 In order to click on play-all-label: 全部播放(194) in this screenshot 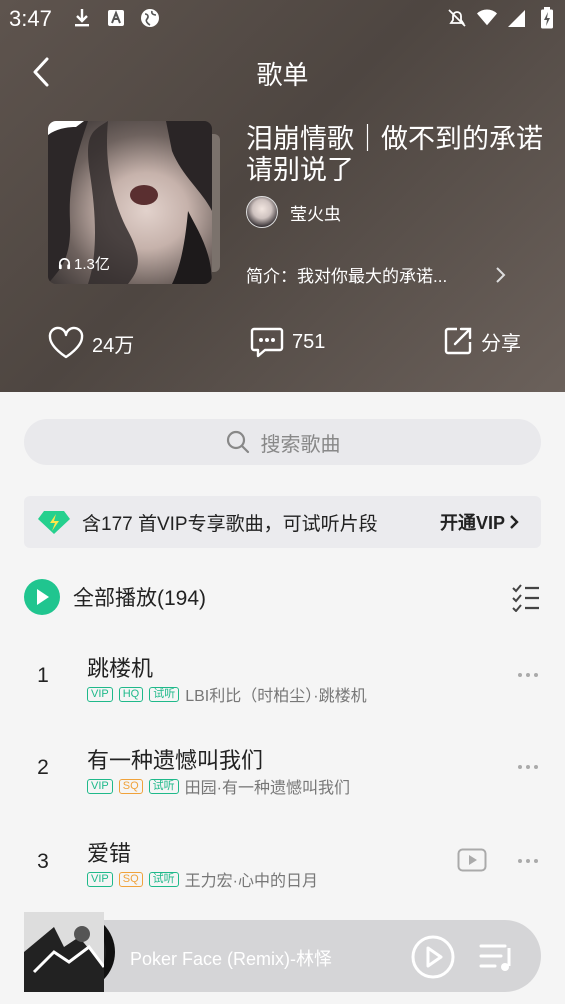, I will do `click(139, 597)`.